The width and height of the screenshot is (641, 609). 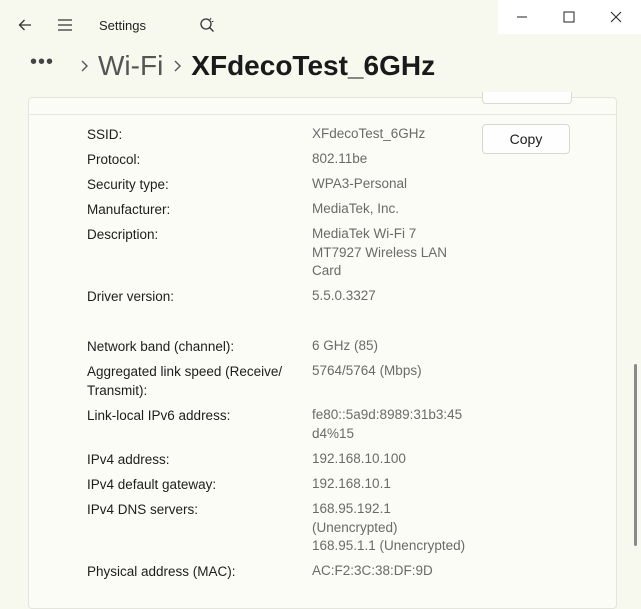 What do you see at coordinates (356, 208) in the screenshot?
I see `manufacturer-value: MediaTek, Inc.` at bounding box center [356, 208].